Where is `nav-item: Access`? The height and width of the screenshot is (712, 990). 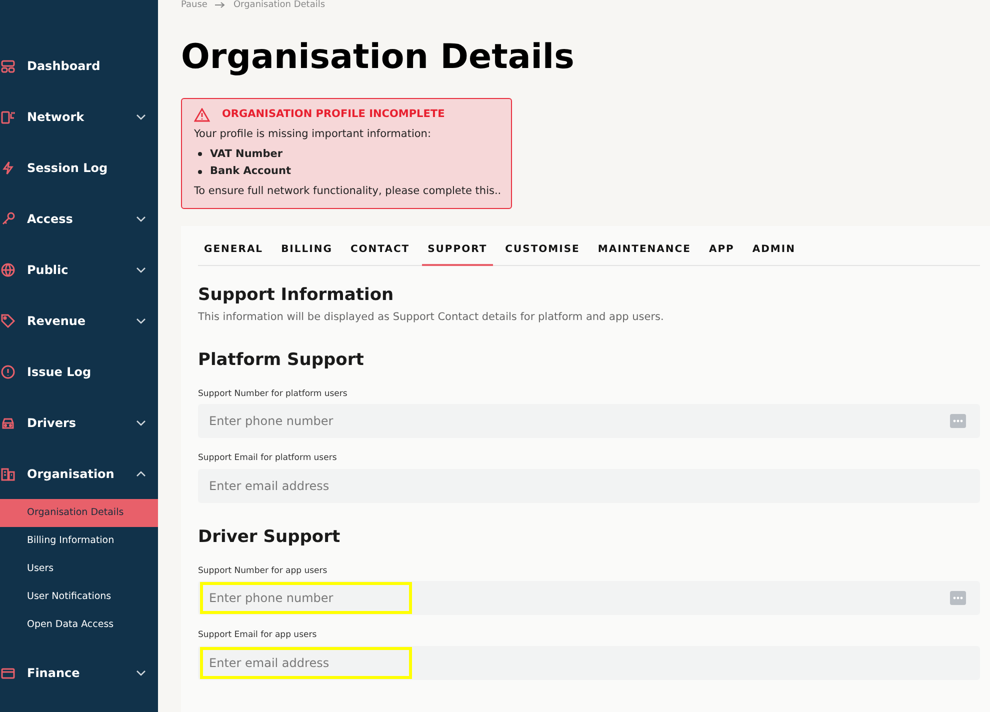
nav-item: Access is located at coordinates (79, 219).